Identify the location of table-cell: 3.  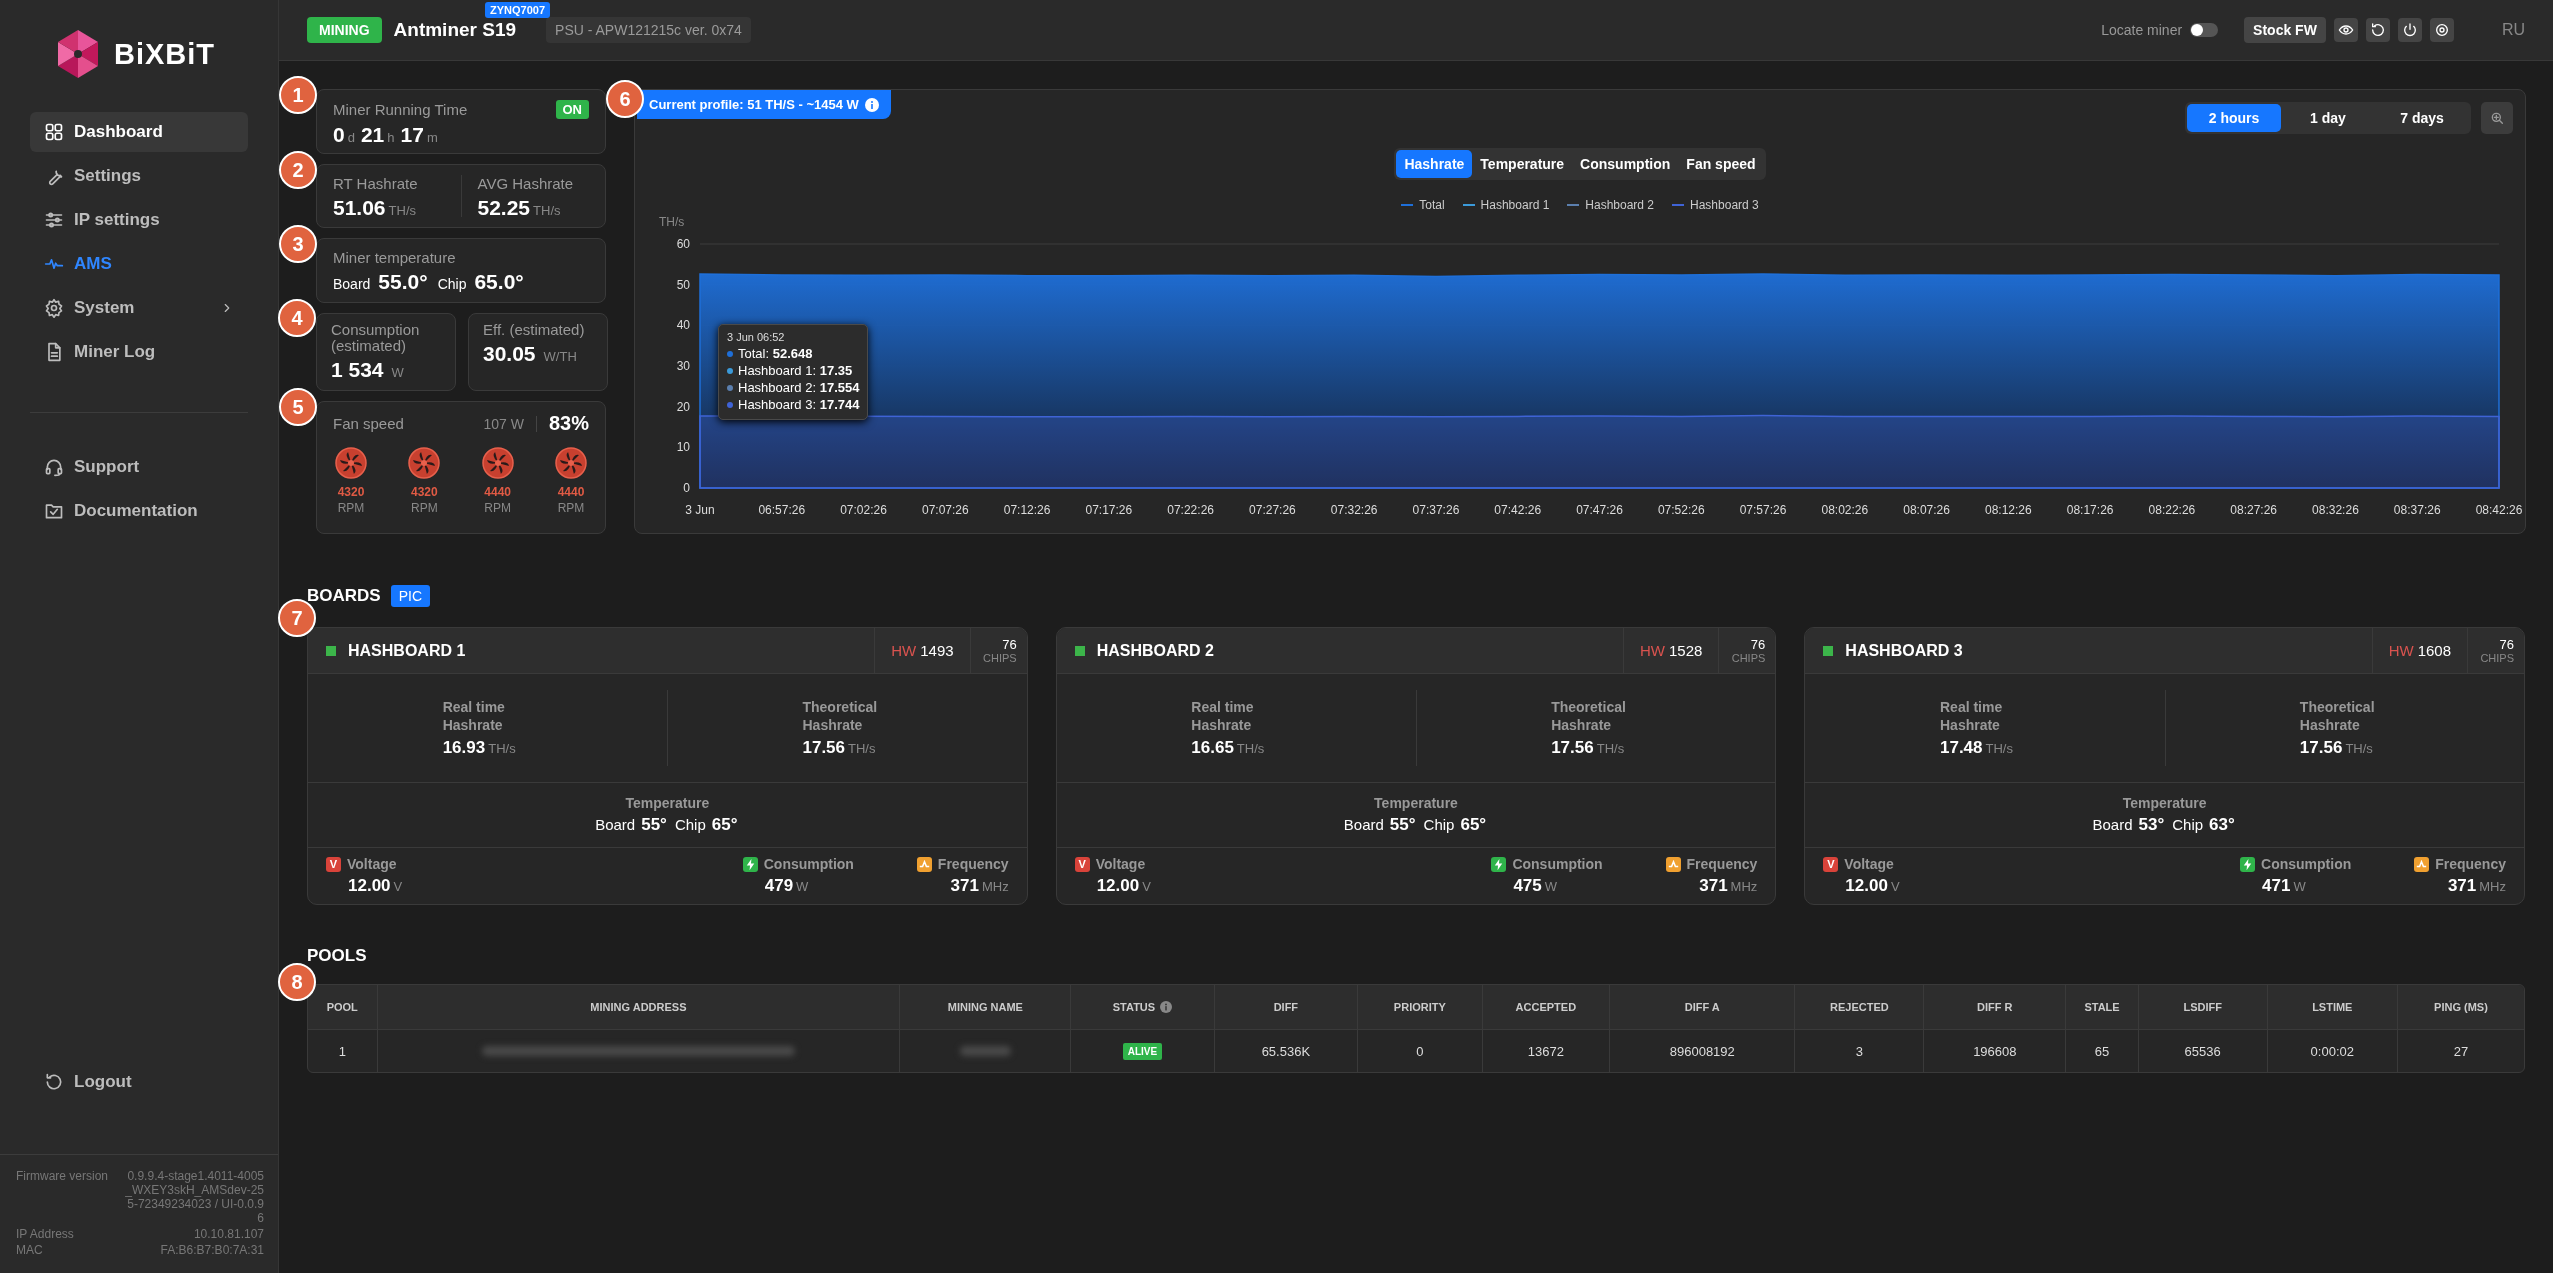
(1859, 1051).